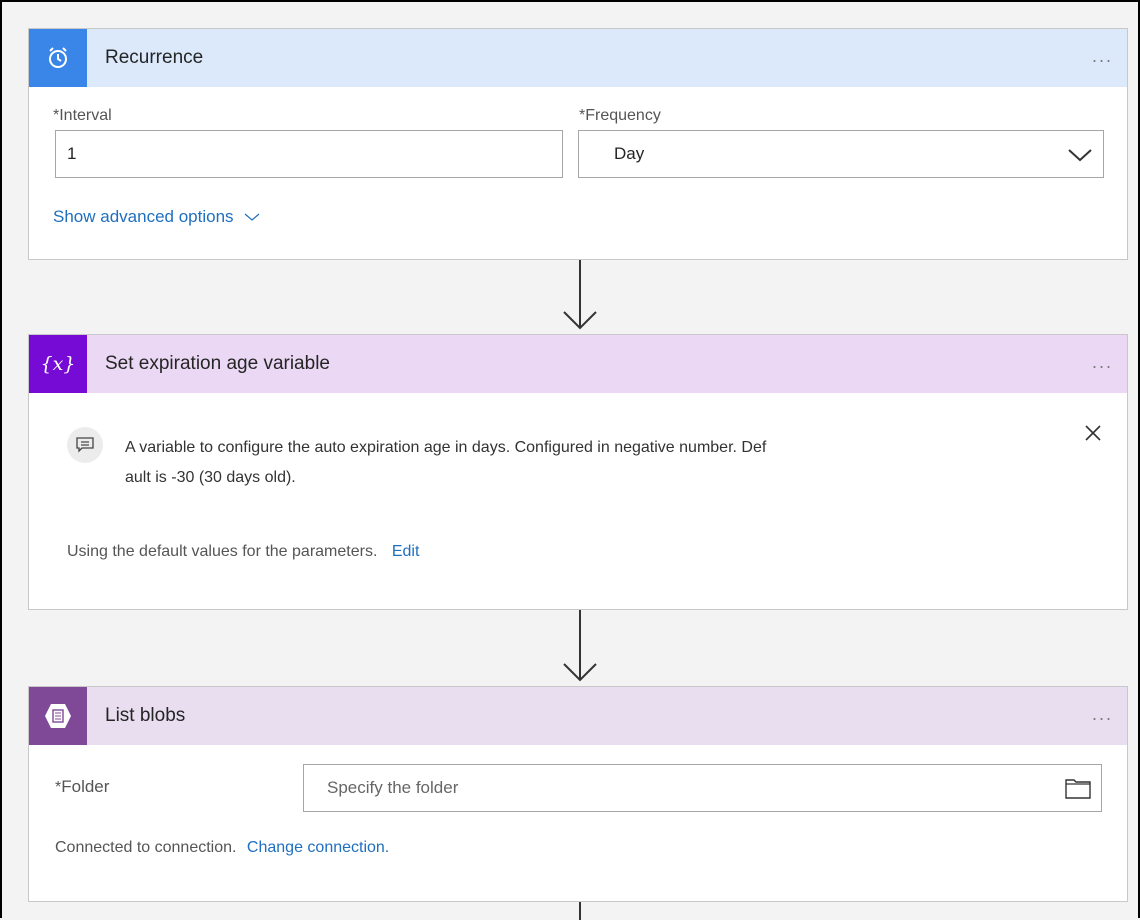 Image resolution: width=1140 pixels, height=920 pixels. Describe the element at coordinates (72, 153) in the screenshot. I see `interval-value: 1` at that location.